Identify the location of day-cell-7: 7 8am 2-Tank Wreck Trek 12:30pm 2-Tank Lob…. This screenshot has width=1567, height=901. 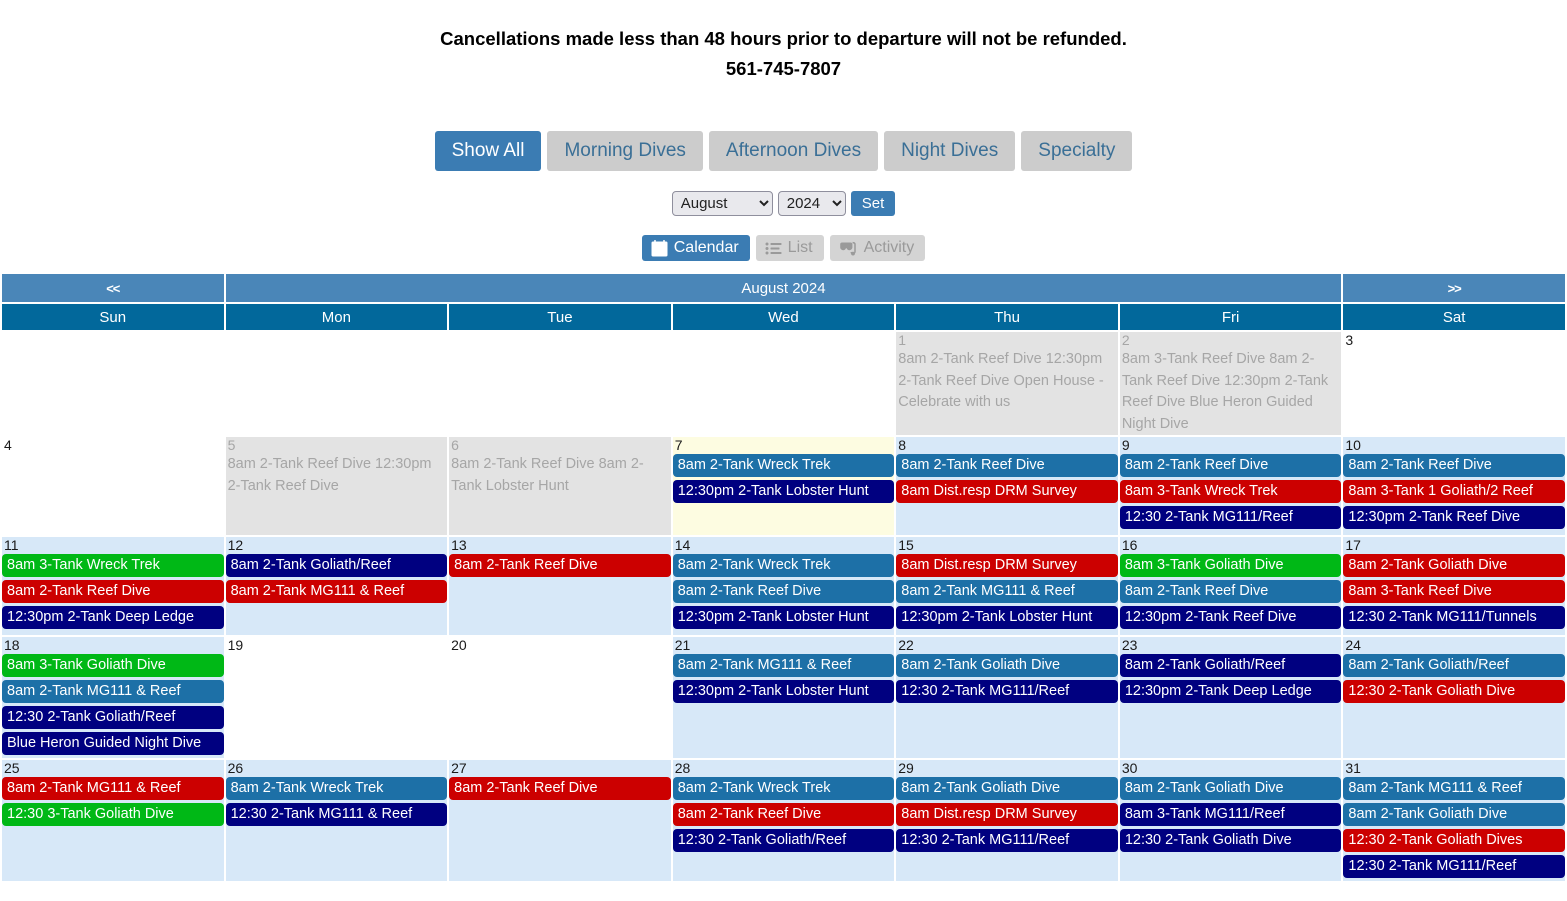
(783, 486).